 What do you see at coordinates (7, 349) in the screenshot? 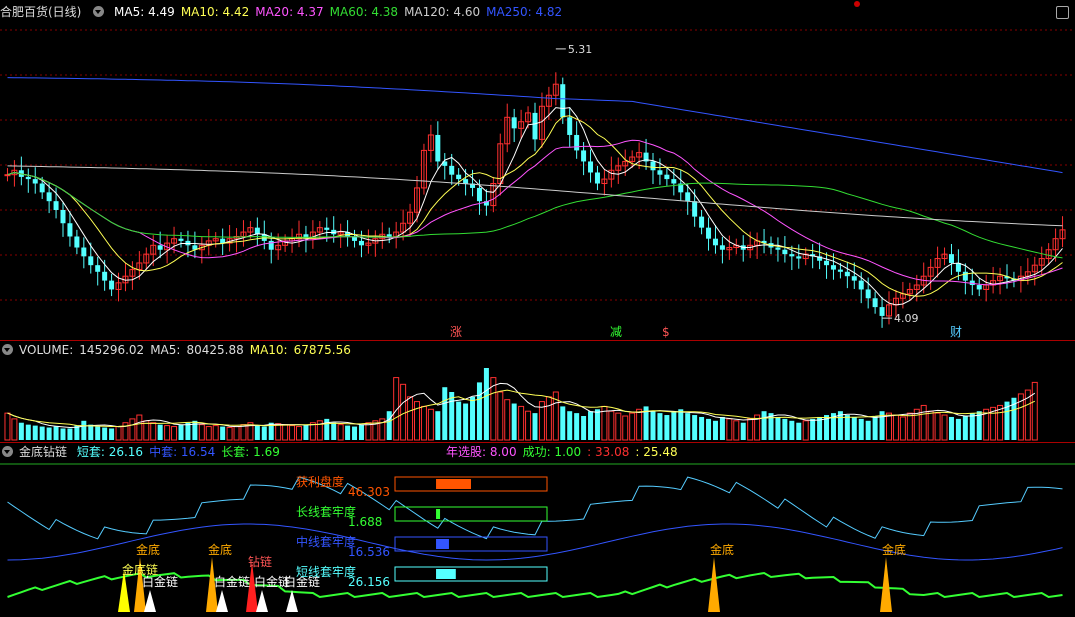
I see `volume-collapse-icon` at bounding box center [7, 349].